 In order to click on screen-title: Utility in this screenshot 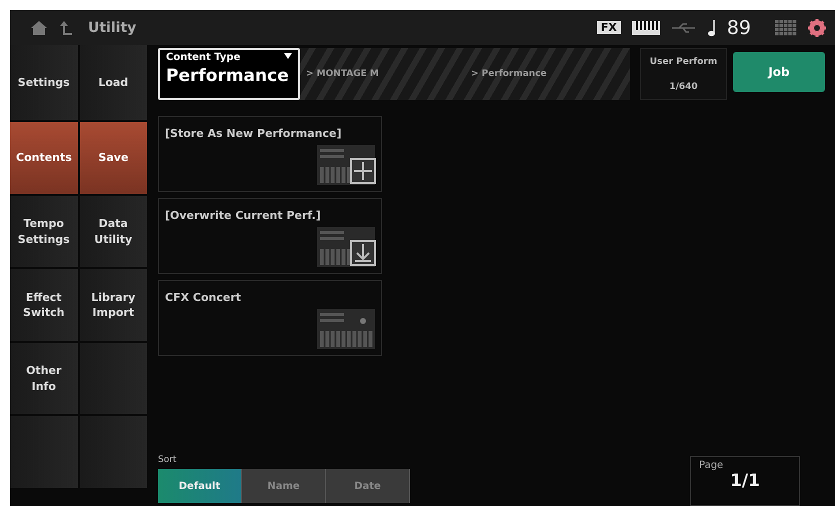, I will do `click(112, 28)`.